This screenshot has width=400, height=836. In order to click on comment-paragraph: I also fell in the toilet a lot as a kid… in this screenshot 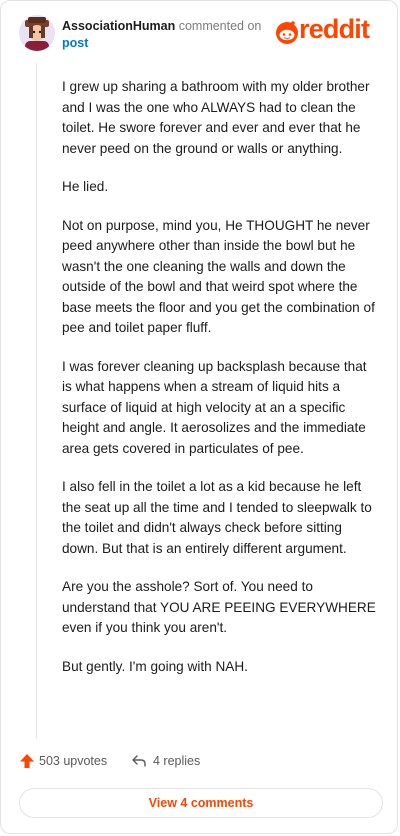, I will do `click(217, 517)`.